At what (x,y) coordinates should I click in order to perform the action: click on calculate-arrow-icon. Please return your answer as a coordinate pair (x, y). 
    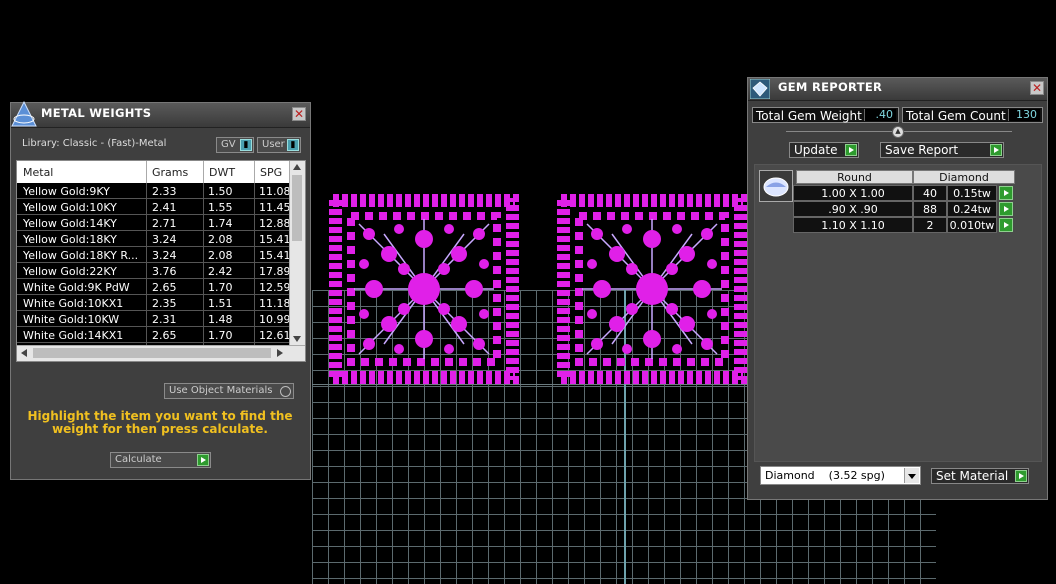
    Looking at the image, I should click on (203, 460).